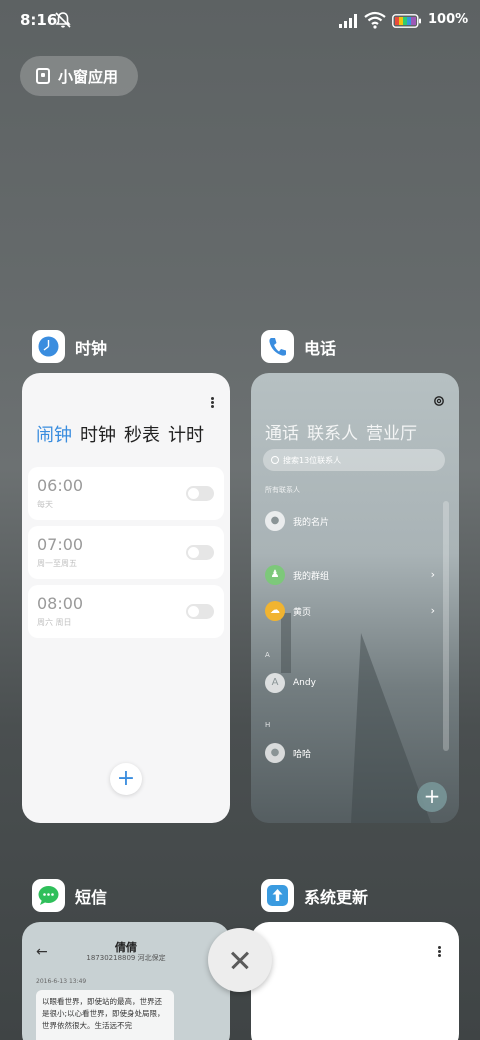  What do you see at coordinates (298, 346) in the screenshot?
I see `phone-app-header: 电话` at bounding box center [298, 346].